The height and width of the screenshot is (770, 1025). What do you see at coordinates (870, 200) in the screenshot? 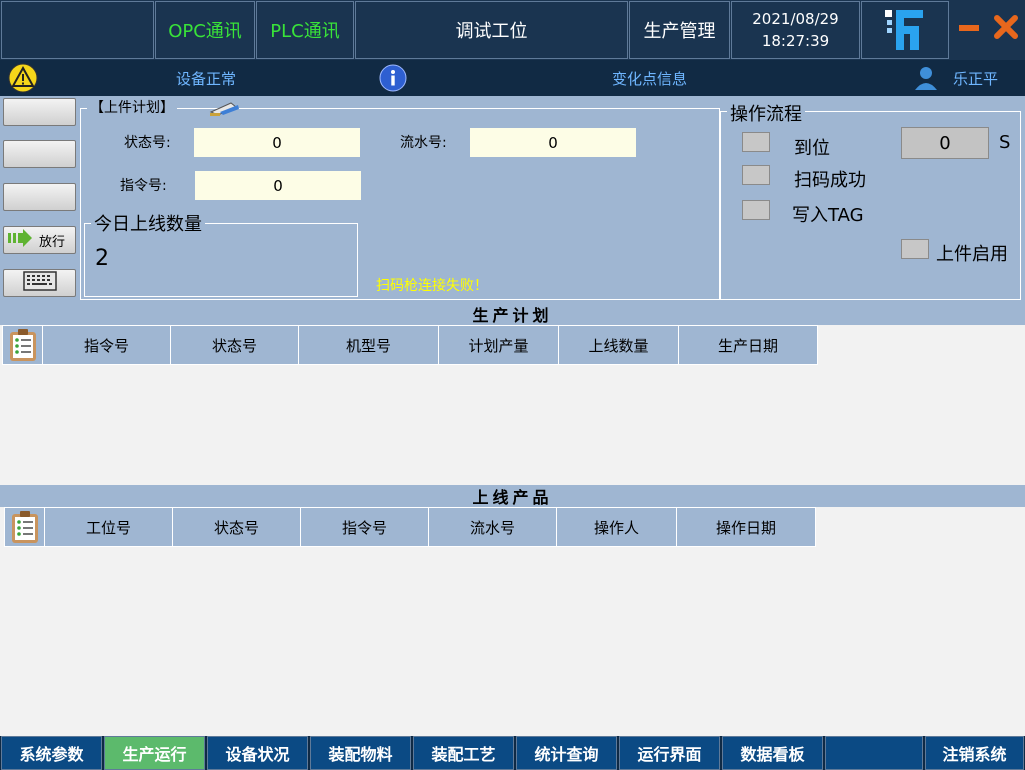
I see `operation-flow-group: 操作流程 到位 0 S 扫码成功 写入TAG 上件启用` at bounding box center [870, 200].